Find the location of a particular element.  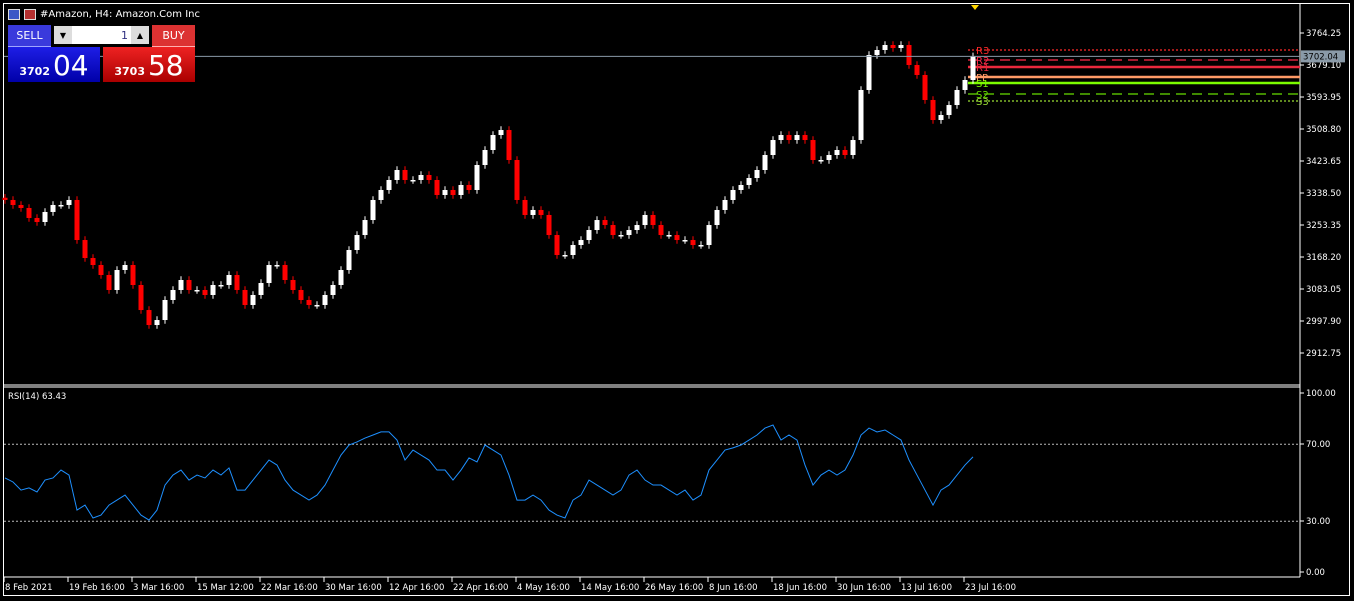

time-tick-label: 22 Apr 16:00 is located at coordinates (480, 588).